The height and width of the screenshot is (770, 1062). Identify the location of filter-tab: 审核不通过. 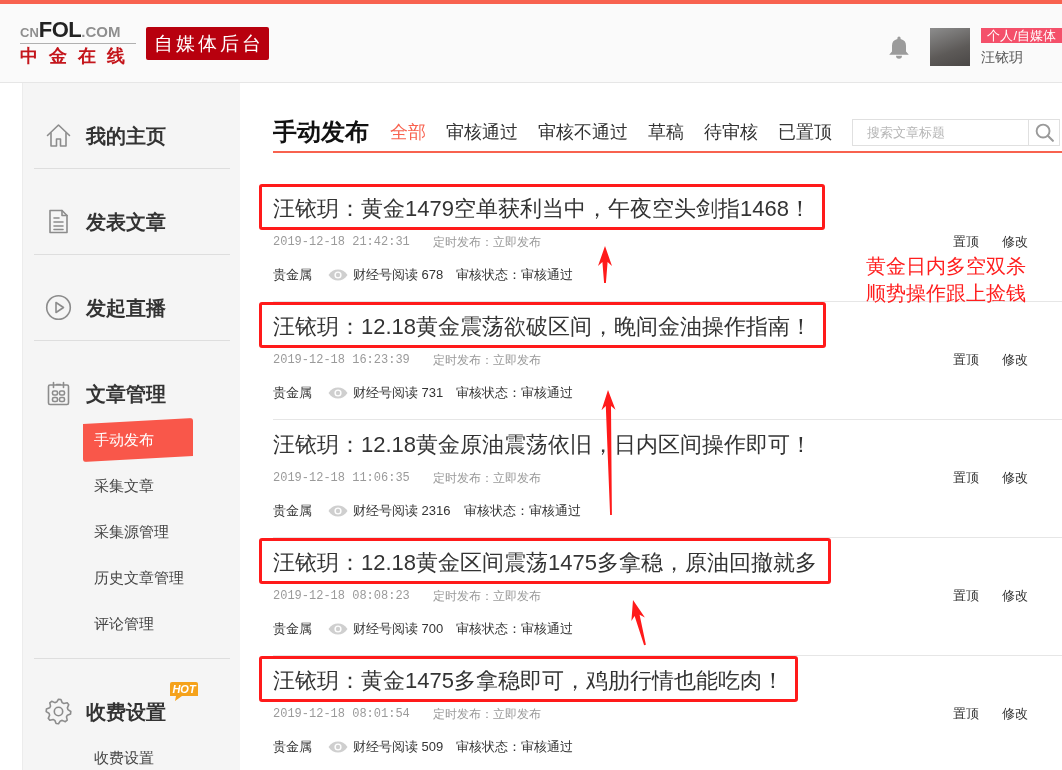
(583, 132).